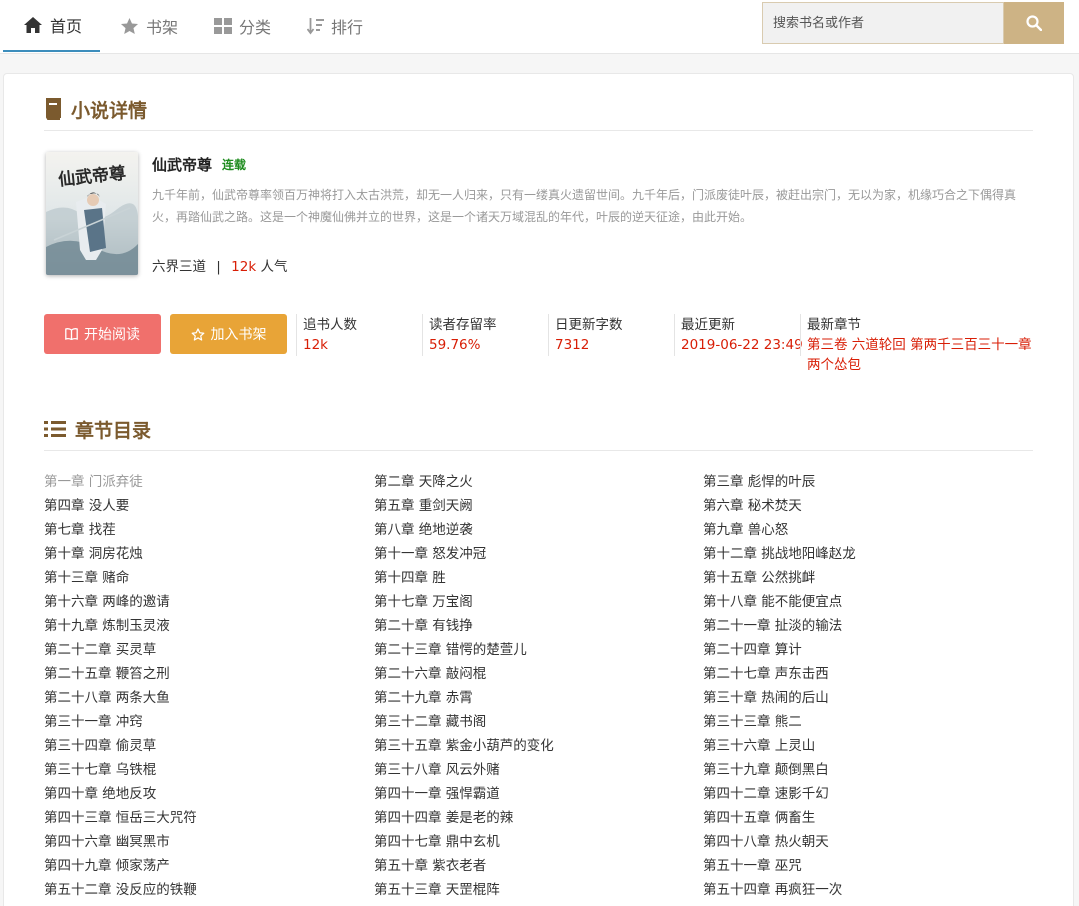  Describe the element at coordinates (33, 25) in the screenshot. I see `home-icon` at that location.